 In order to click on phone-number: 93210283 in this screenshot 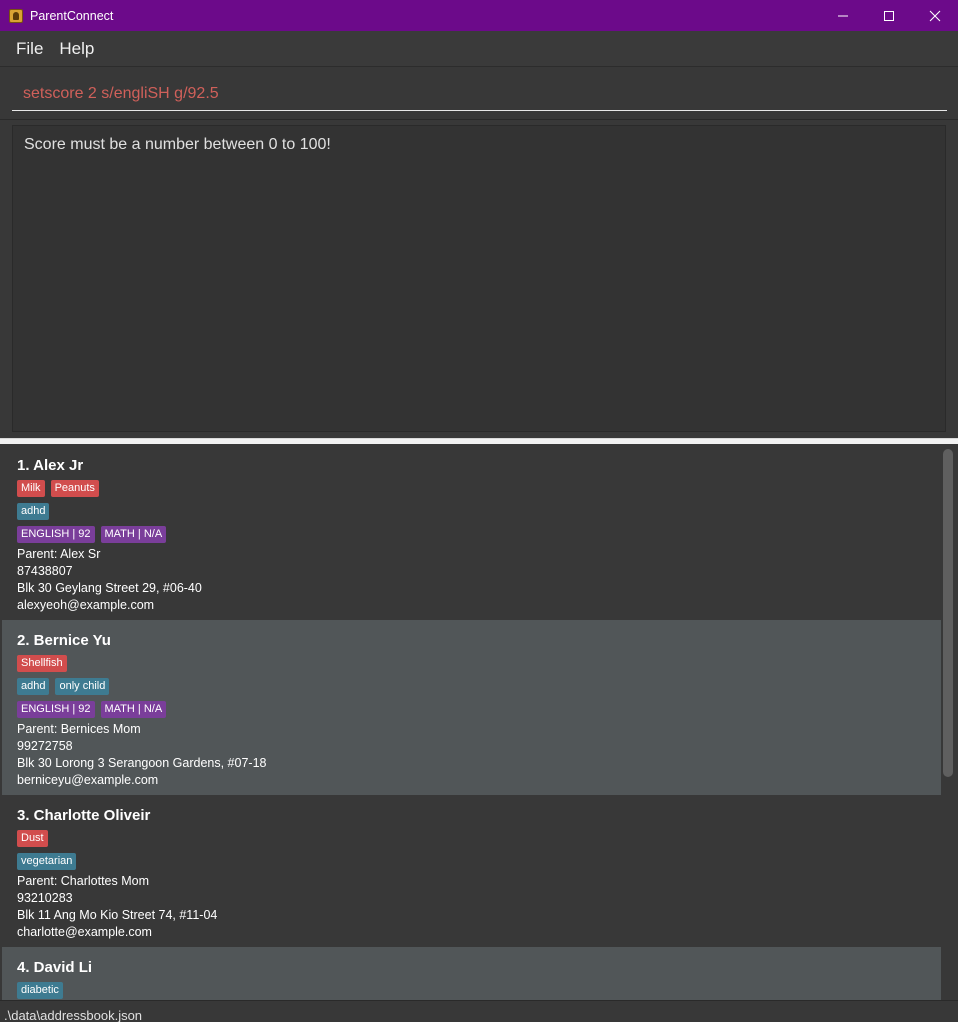, I will do `click(45, 898)`.